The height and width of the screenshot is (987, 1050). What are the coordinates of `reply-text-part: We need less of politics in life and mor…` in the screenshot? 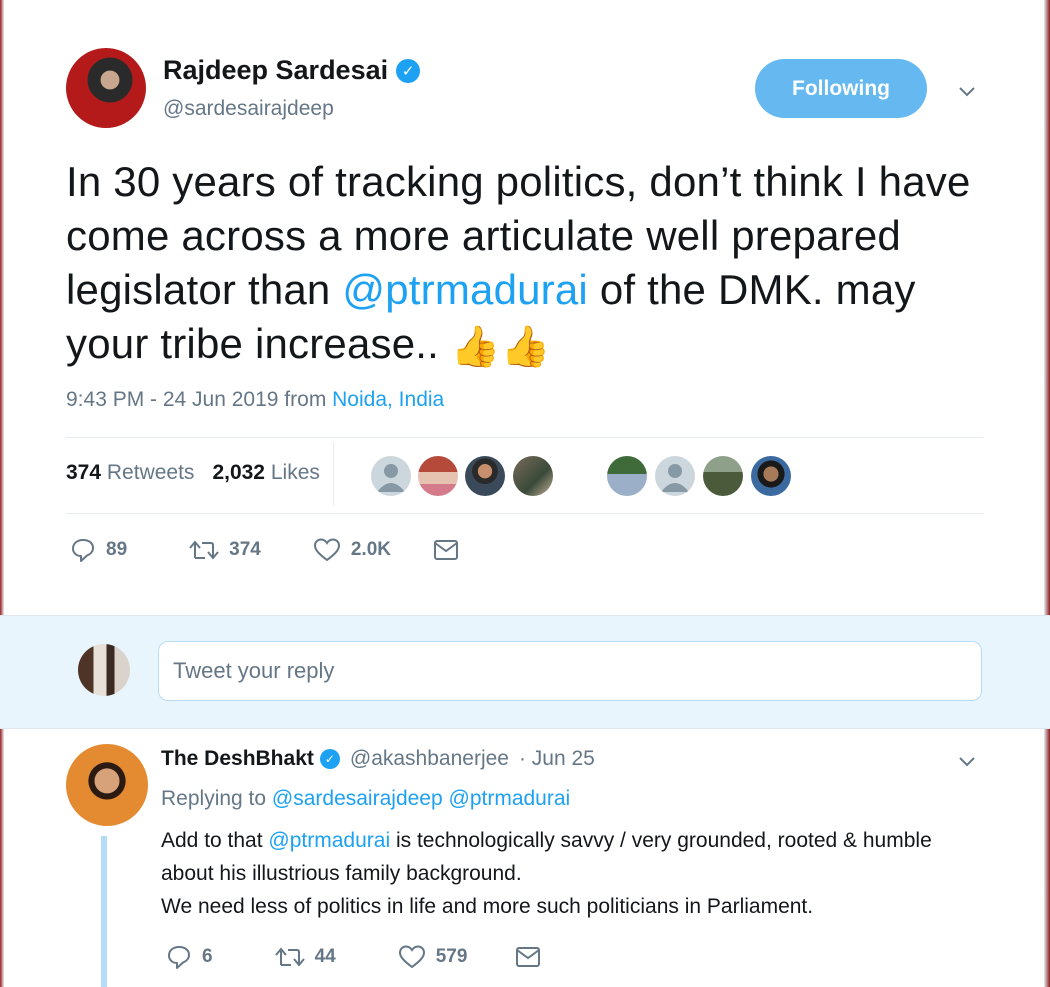 It's located at (487, 906).